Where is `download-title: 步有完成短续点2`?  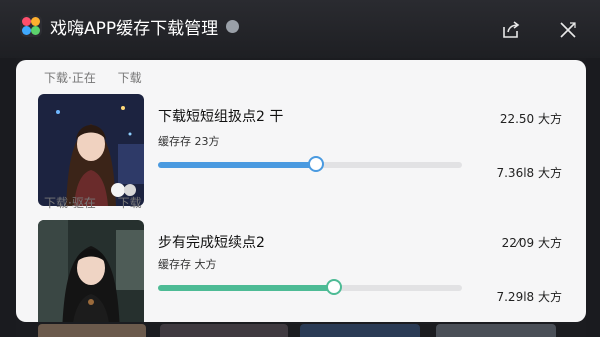 download-title: 步有完成短续点2 is located at coordinates (211, 243).